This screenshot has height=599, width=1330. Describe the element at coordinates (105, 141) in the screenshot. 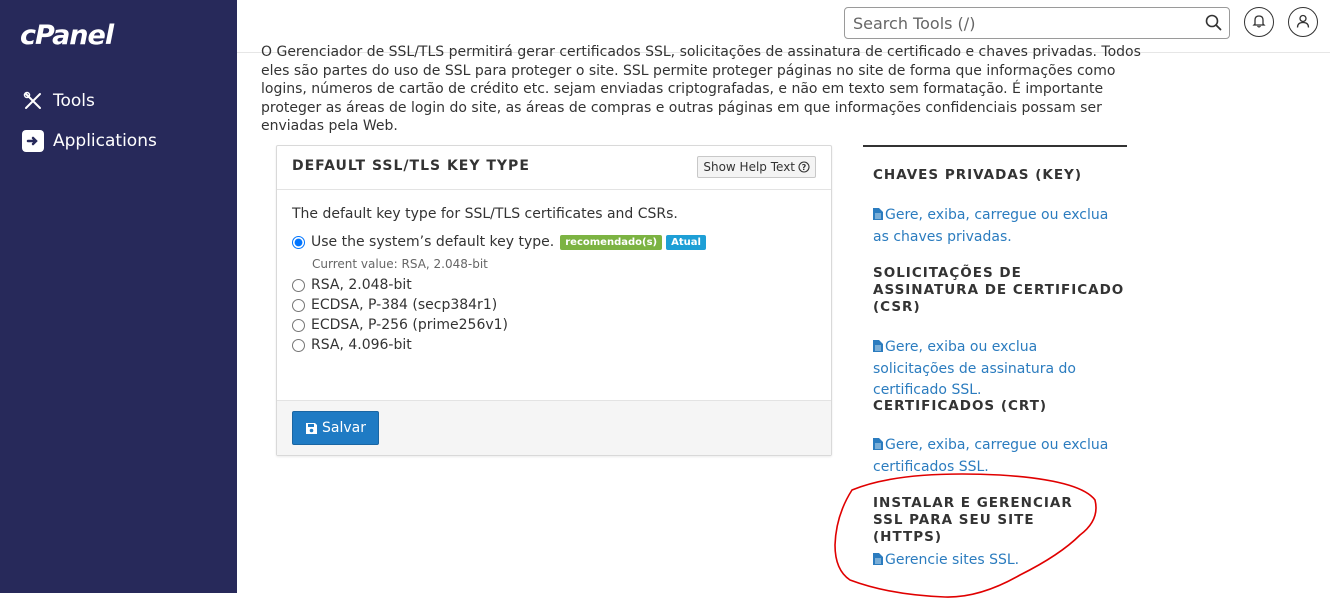

I see `sidebar-item-label: Applications` at that location.